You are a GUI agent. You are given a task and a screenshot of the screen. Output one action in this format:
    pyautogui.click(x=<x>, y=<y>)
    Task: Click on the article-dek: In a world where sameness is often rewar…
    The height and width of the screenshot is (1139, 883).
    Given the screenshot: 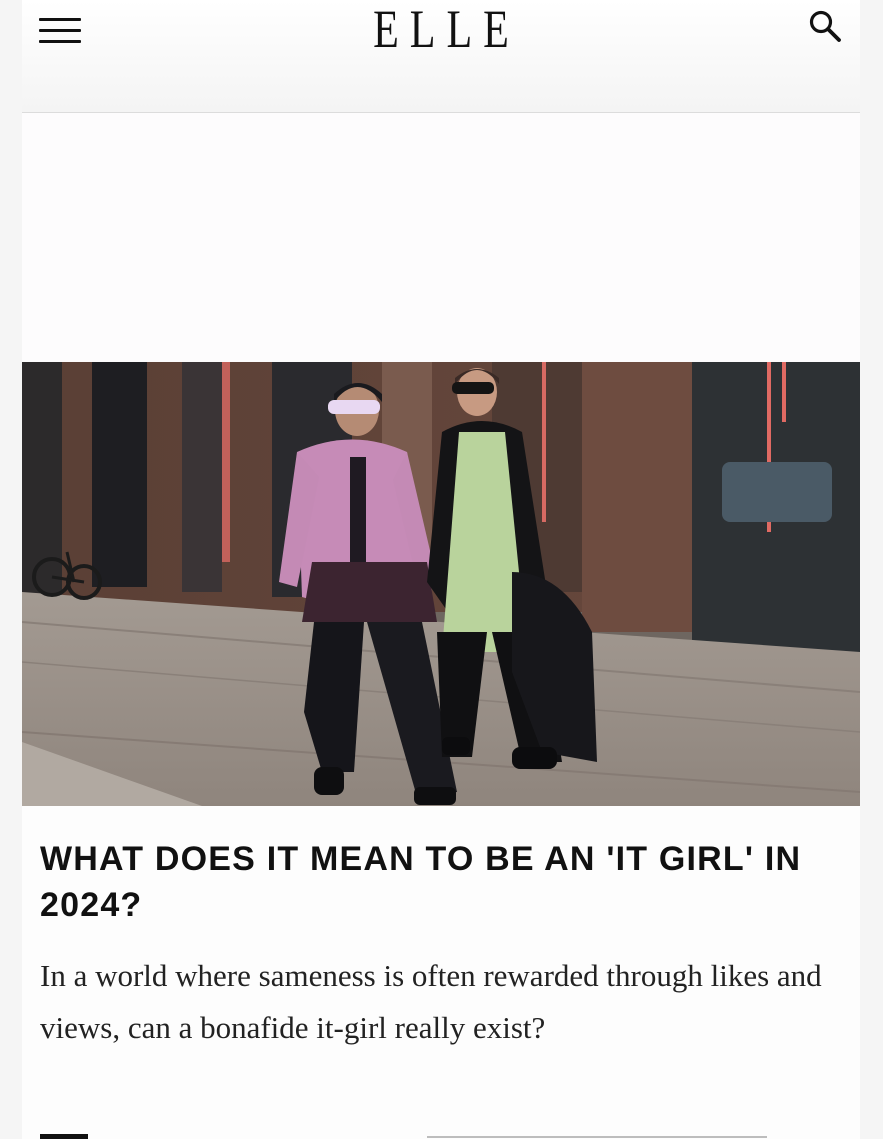 What is the action you would take?
    pyautogui.click(x=431, y=1001)
    